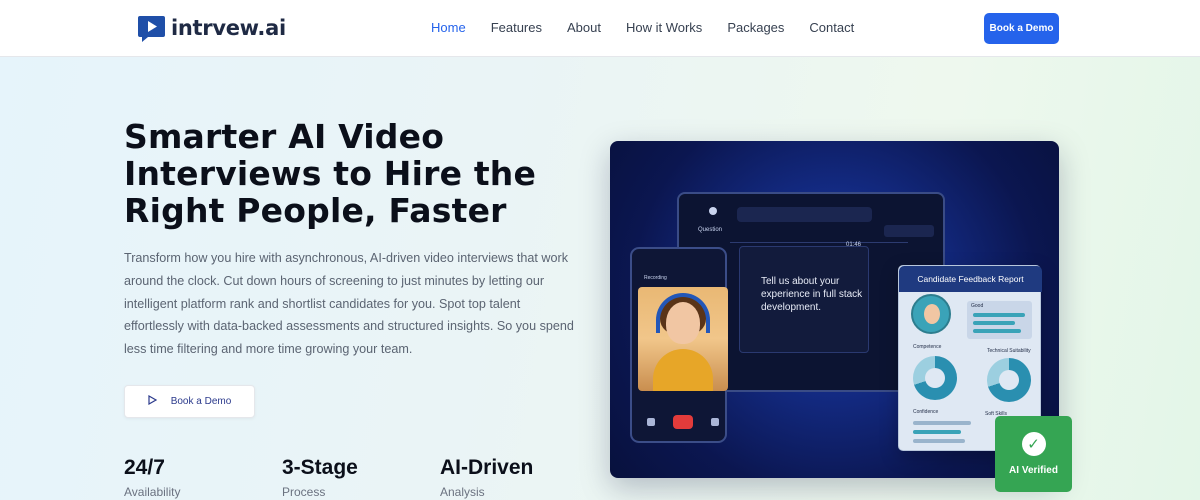 Image resolution: width=1200 pixels, height=500 pixels. I want to click on nav-home: Home, so click(448, 27).